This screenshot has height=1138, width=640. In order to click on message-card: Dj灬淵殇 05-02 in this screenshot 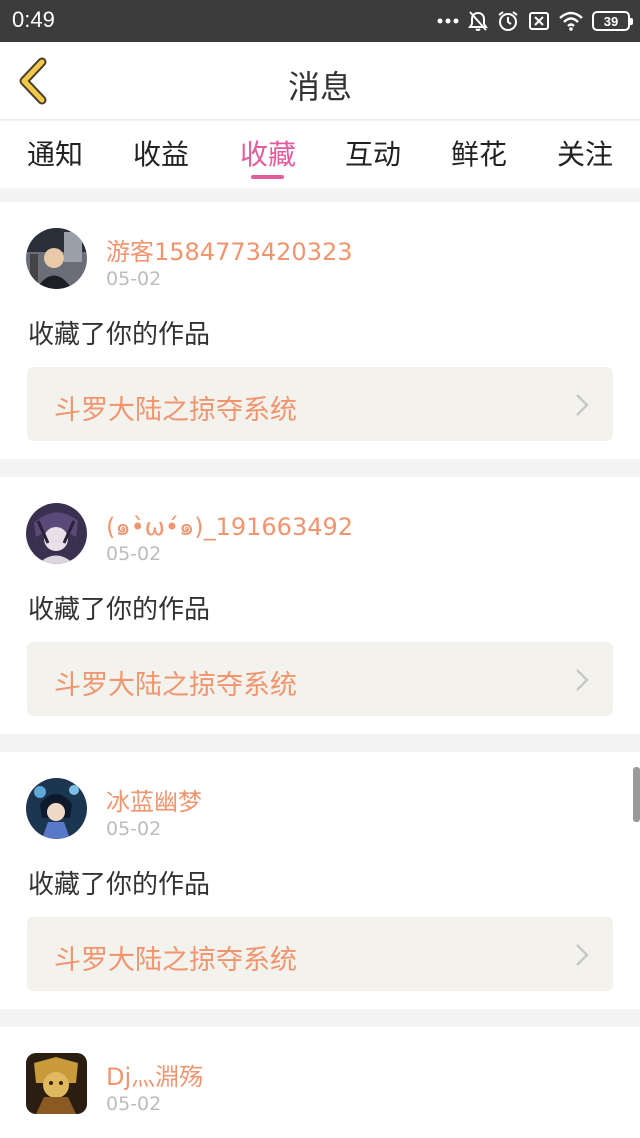, I will do `click(320, 1082)`.